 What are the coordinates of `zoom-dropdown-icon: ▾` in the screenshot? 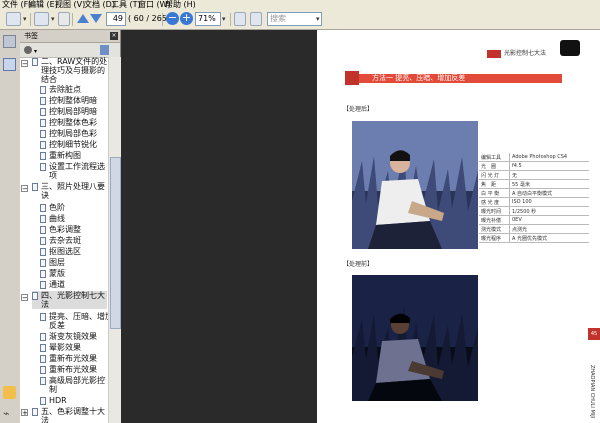 It's located at (224, 19).